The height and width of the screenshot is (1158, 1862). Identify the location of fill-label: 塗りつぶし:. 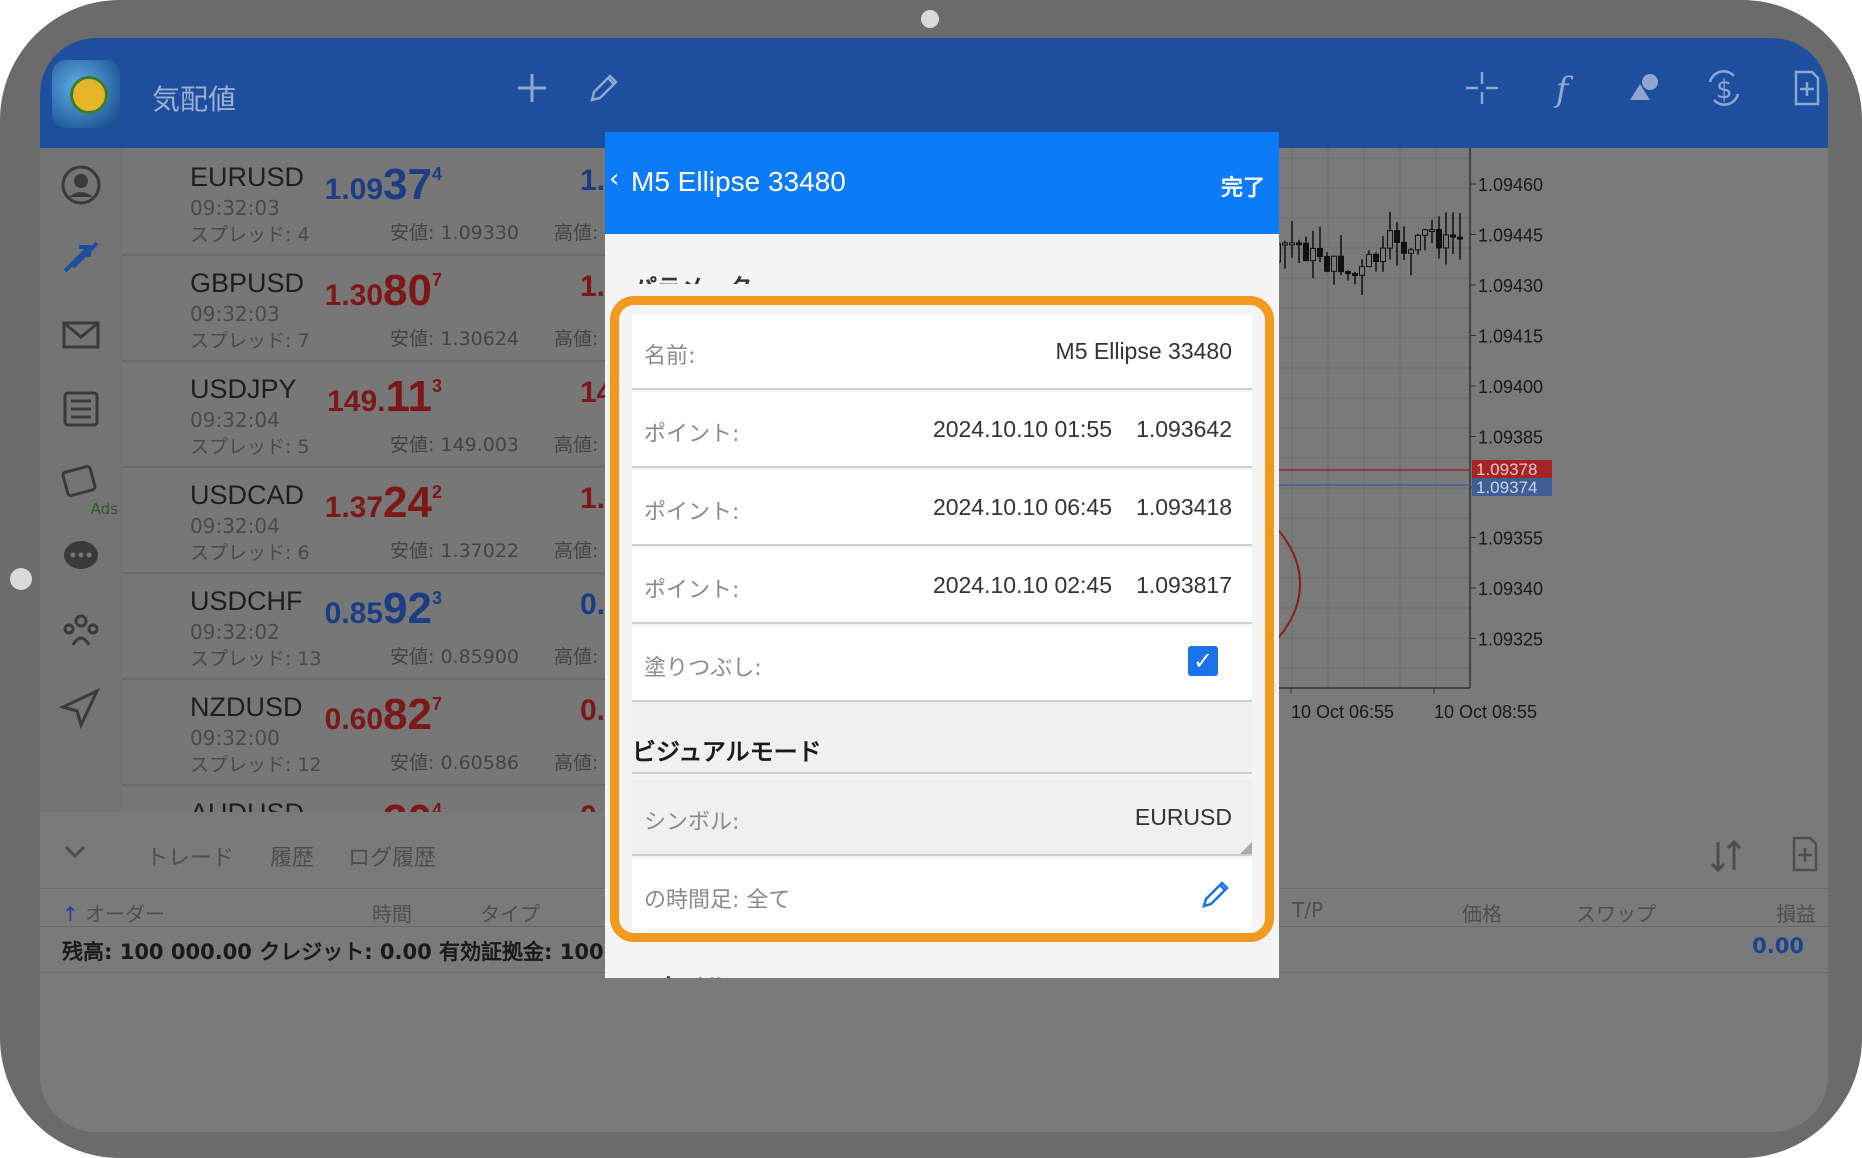
(703, 668).